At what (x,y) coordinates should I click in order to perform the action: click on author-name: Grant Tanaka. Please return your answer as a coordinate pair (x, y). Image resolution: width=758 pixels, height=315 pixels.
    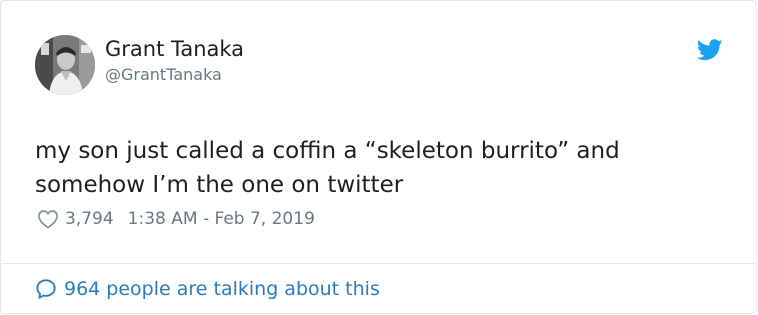
    Looking at the image, I should click on (174, 49).